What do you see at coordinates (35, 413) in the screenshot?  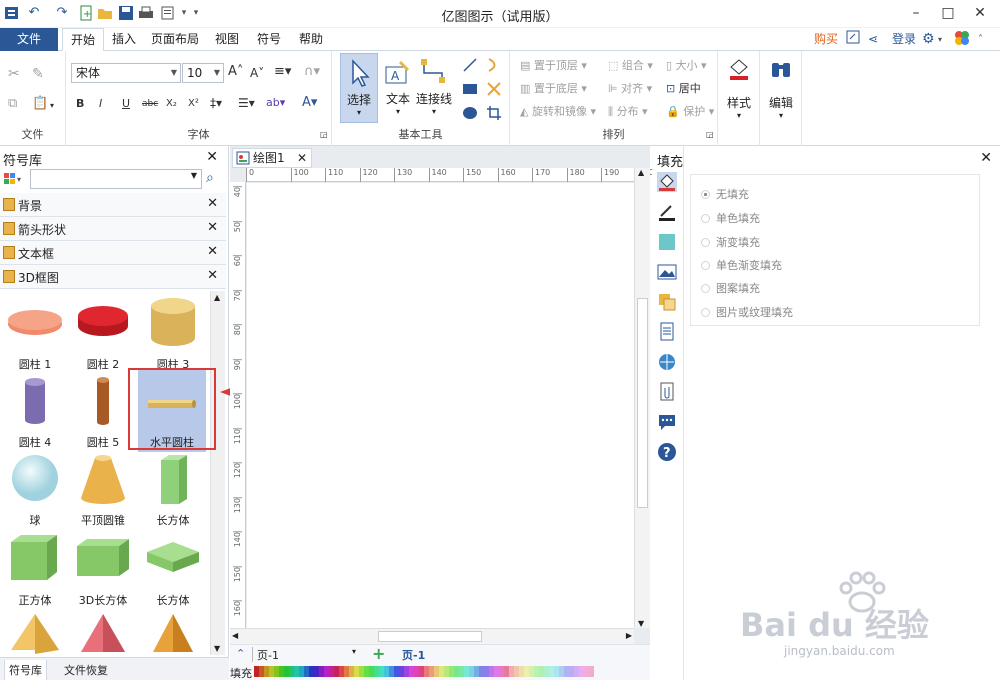 I see `shape-cylinder-4: 圆柱 4` at bounding box center [35, 413].